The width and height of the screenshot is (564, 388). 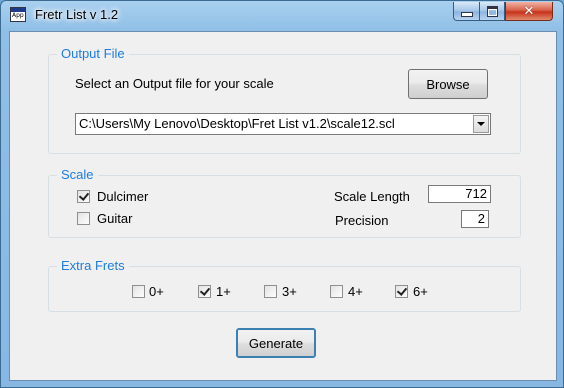 What do you see at coordinates (459, 194) in the screenshot?
I see `scale-length-input: 712` at bounding box center [459, 194].